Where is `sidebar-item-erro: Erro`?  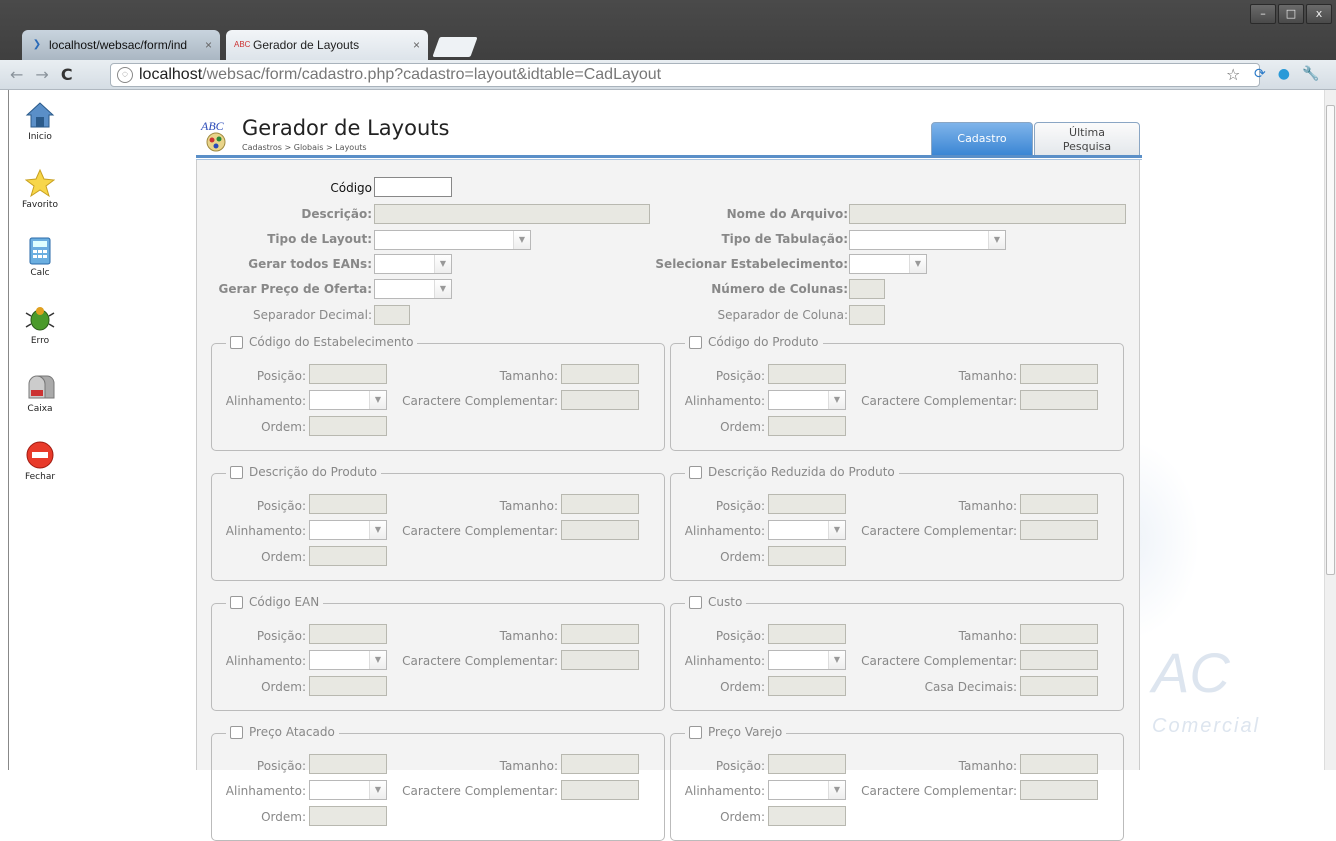 sidebar-item-erro: Erro is located at coordinates (40, 325).